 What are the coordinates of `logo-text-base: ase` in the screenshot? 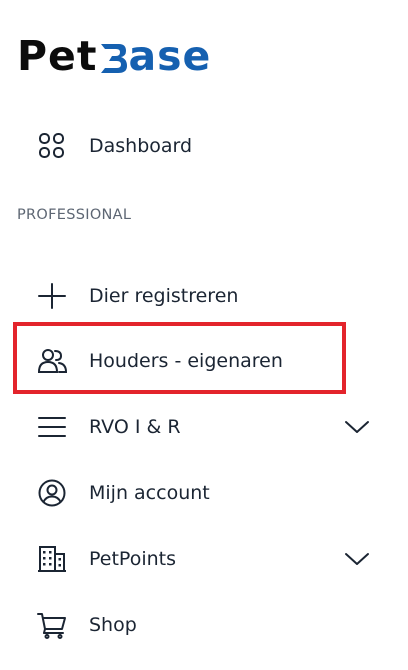 It's located at (170, 55).